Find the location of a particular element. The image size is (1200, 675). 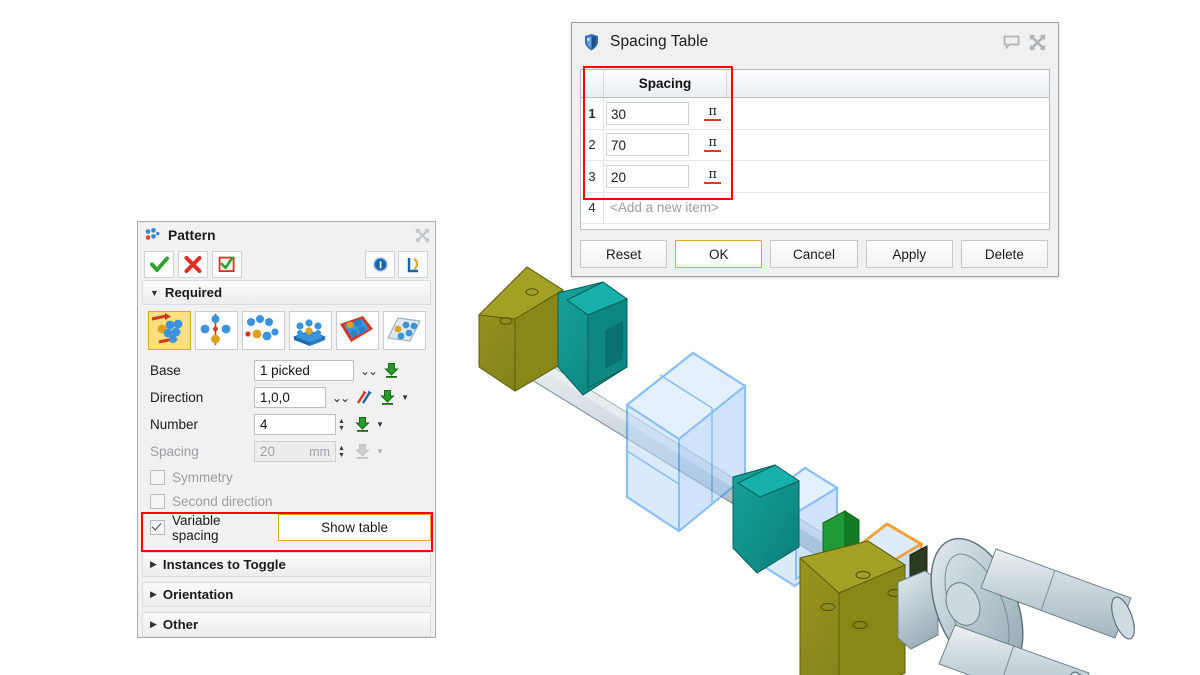

pattern-type-mirror is located at coordinates (216, 330).